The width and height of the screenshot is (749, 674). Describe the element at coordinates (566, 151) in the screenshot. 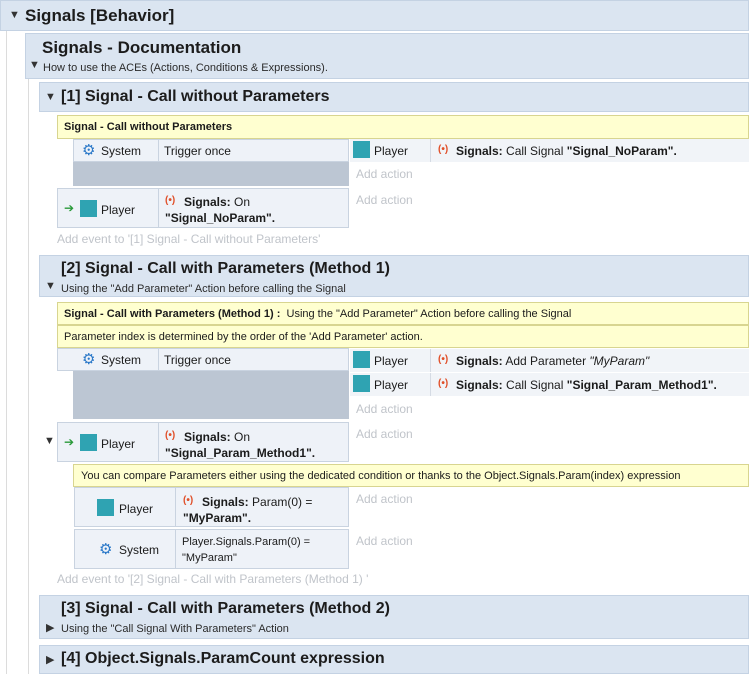

I see `action-text: Signals: Call Signal "Signal_NoParam".` at that location.